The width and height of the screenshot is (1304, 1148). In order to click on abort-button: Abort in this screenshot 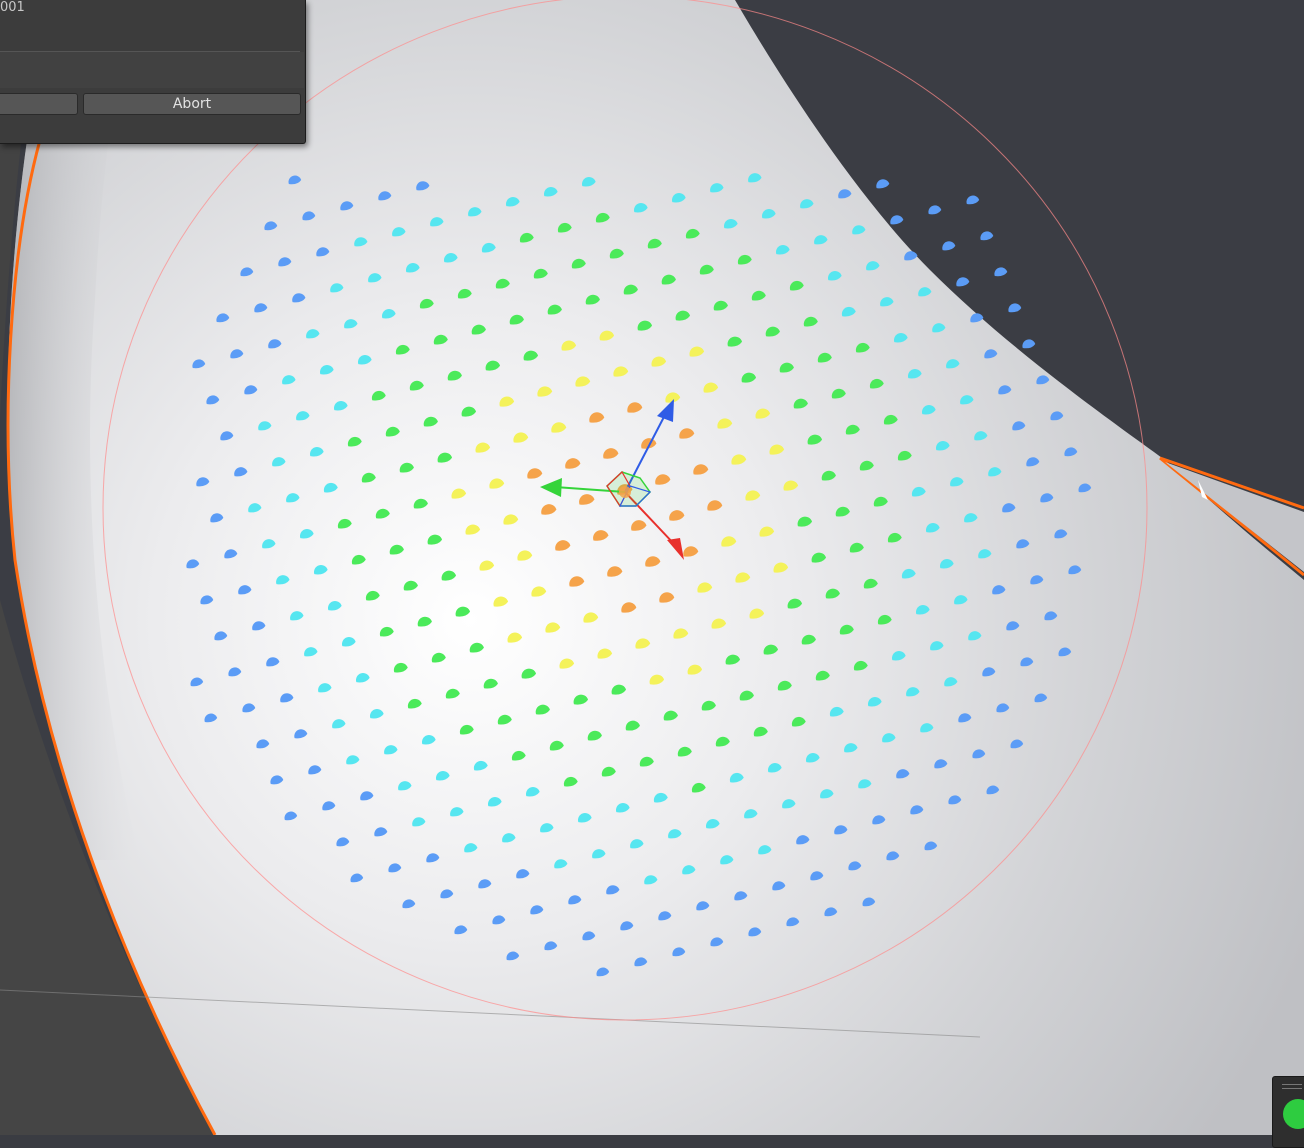, I will do `click(192, 104)`.